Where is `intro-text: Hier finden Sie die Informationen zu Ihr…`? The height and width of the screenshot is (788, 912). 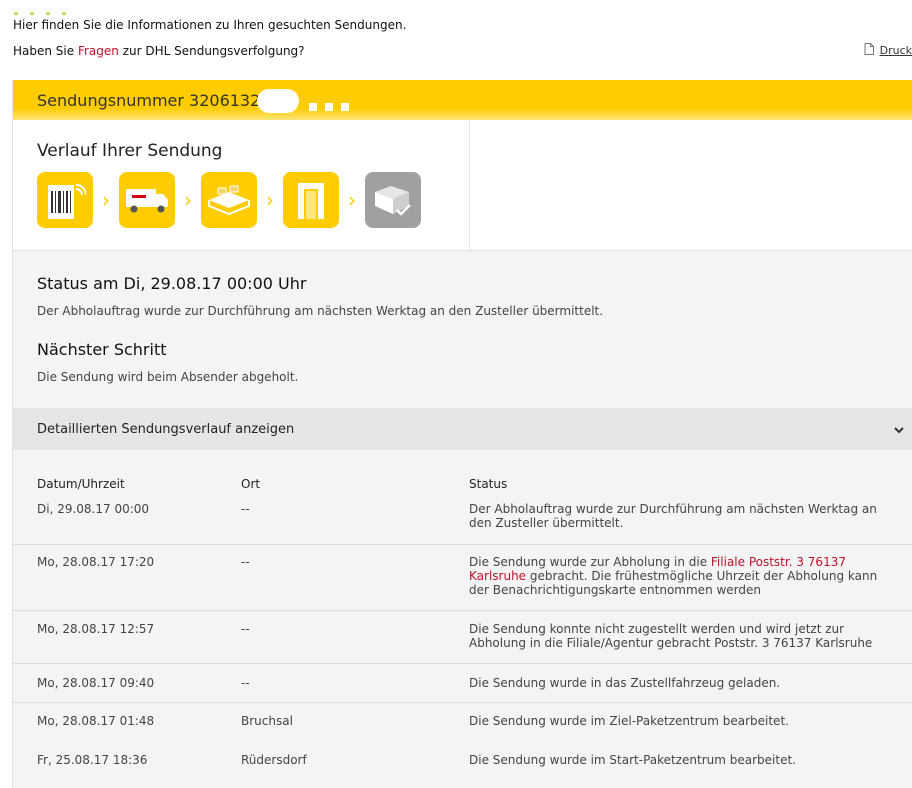 intro-text: Hier finden Sie die Informationen zu Ihr… is located at coordinates (210, 25).